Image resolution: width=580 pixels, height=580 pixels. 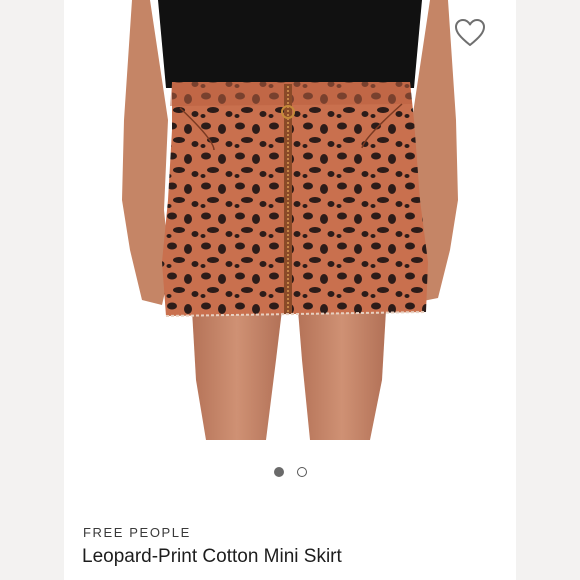 I want to click on brand-name: FREE PEOPLE, so click(x=137, y=532).